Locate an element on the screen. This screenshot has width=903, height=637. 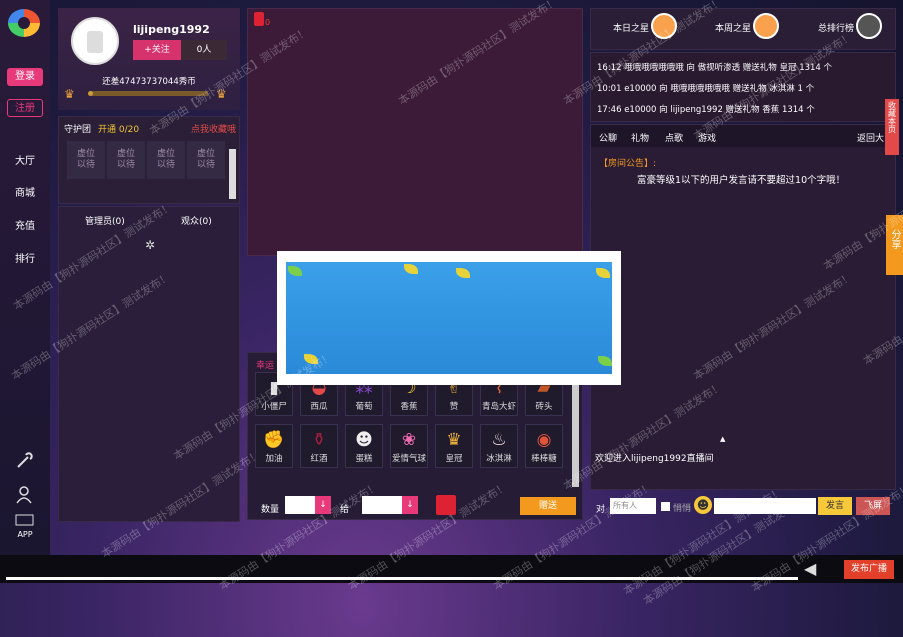
gift-name: 棒棒糖 is located at coordinates (544, 459).